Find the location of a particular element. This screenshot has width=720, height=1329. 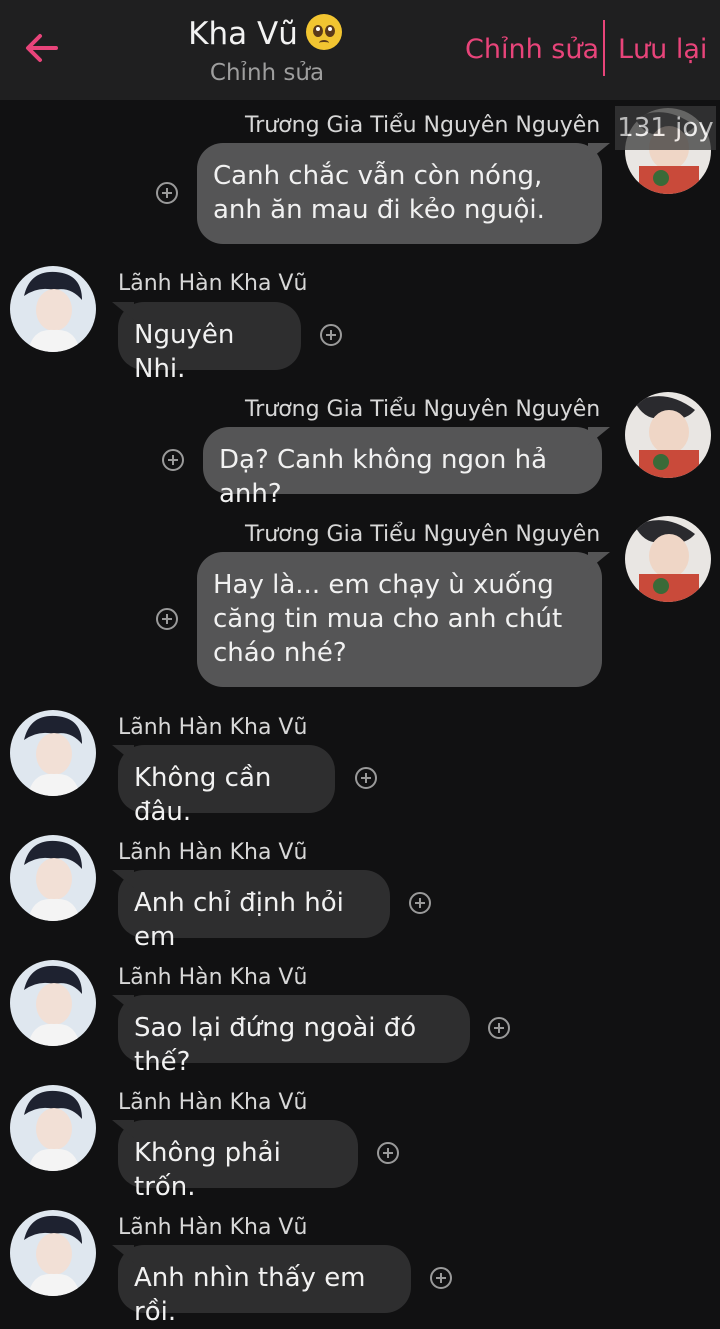

message-bubble: Nguyên Nhi. is located at coordinates (209, 343).